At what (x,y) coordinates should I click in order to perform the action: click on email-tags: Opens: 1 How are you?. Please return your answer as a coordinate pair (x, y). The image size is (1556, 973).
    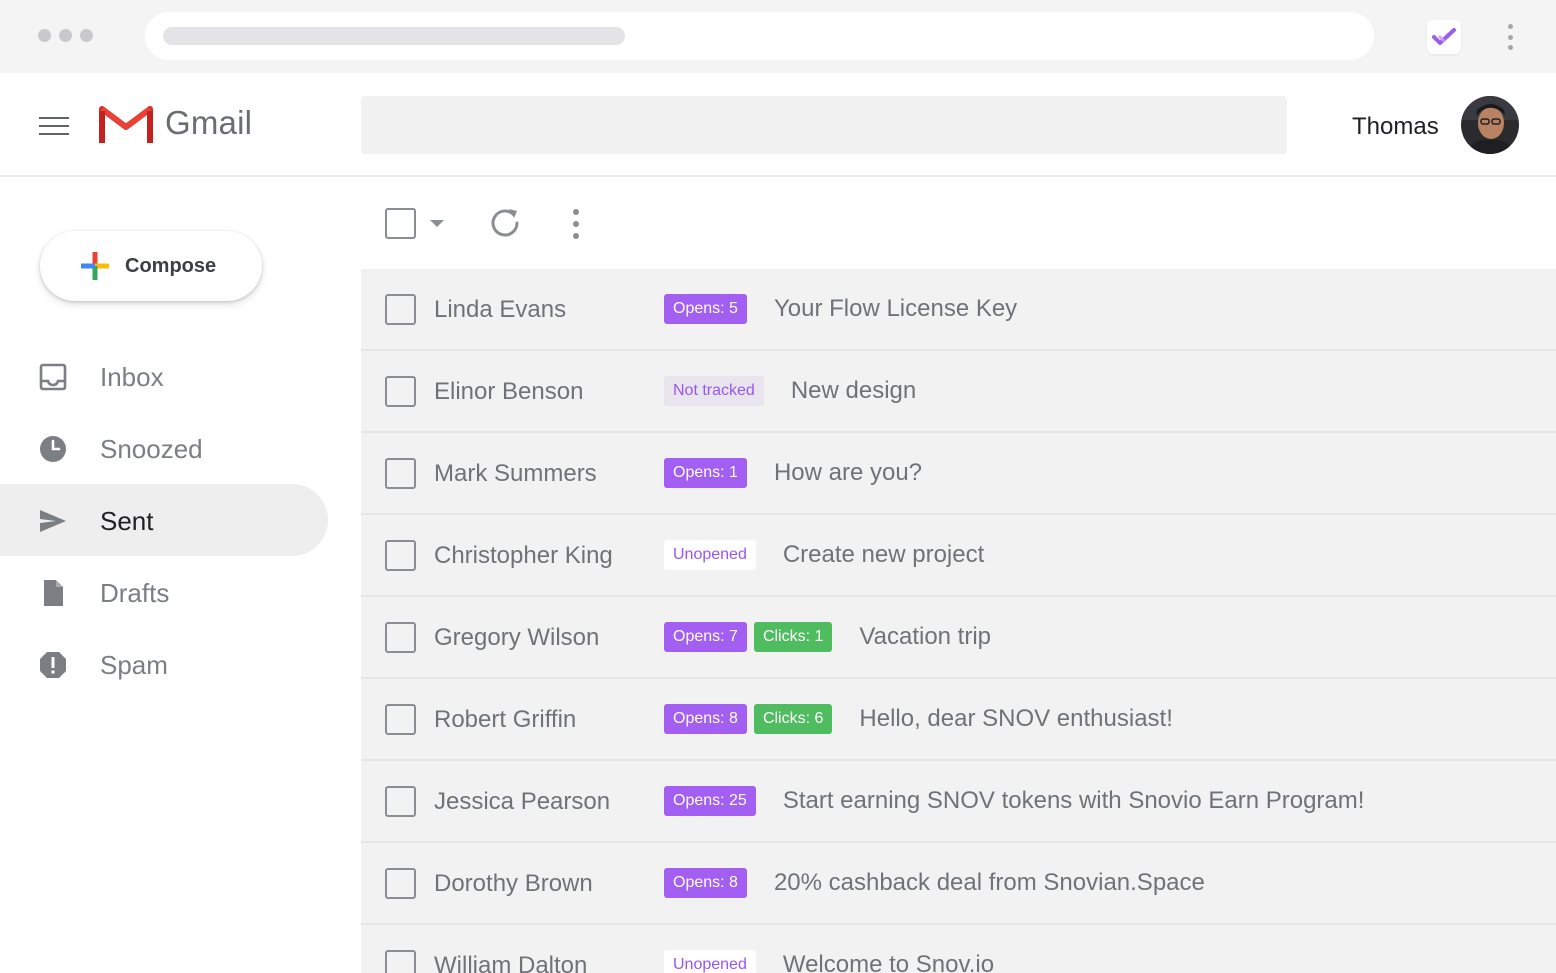
    Looking at the image, I should click on (793, 473).